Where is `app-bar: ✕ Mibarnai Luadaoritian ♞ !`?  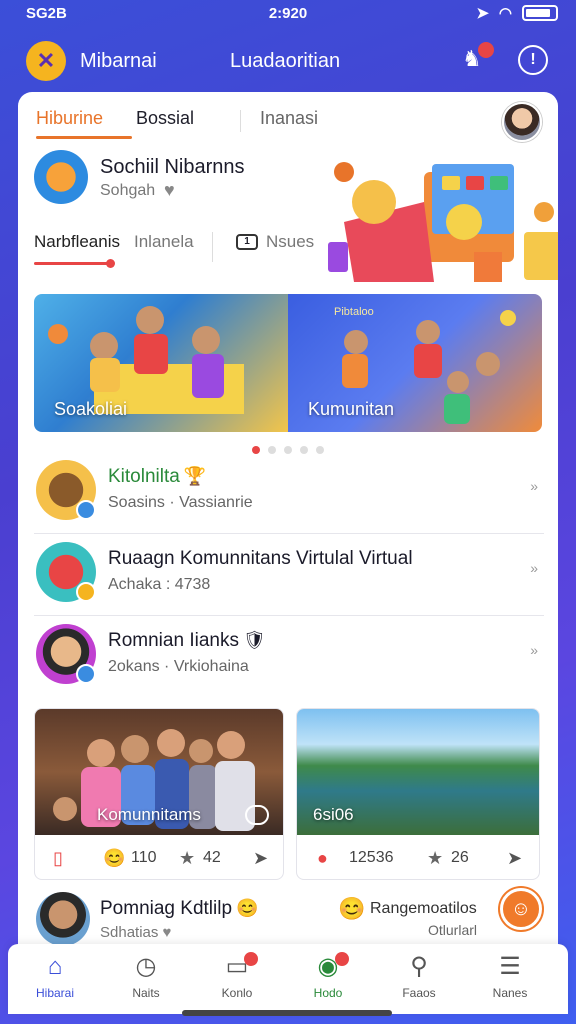 app-bar: ✕ Mibarnai Luadaoritian ♞ ! is located at coordinates (288, 62).